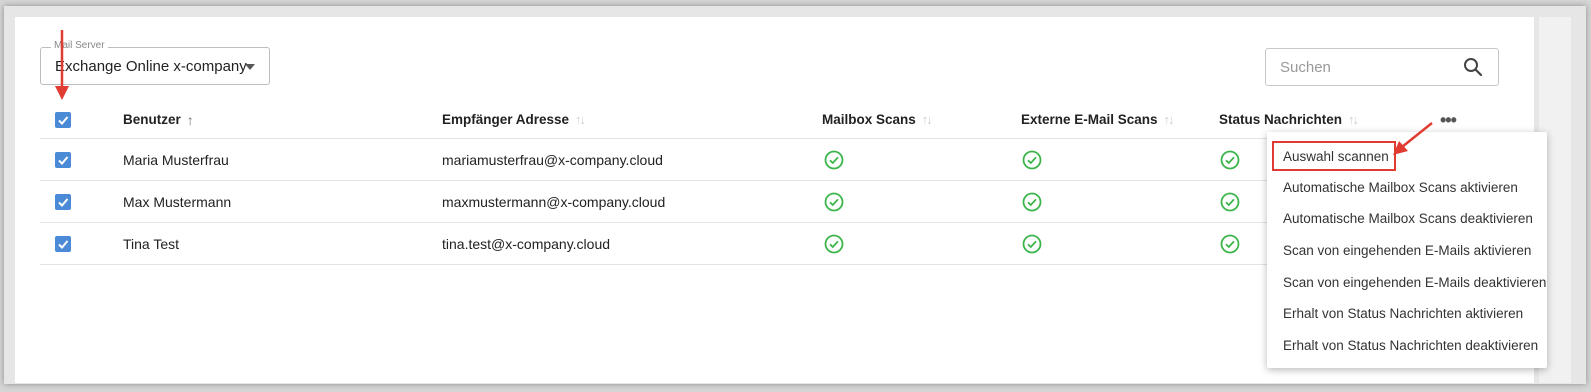 The height and width of the screenshot is (392, 1591). What do you see at coordinates (1408, 218) in the screenshot?
I see `menu-item-disable-auto-mailbox-scans: Automatische Mailbox Scans deaktivieren` at bounding box center [1408, 218].